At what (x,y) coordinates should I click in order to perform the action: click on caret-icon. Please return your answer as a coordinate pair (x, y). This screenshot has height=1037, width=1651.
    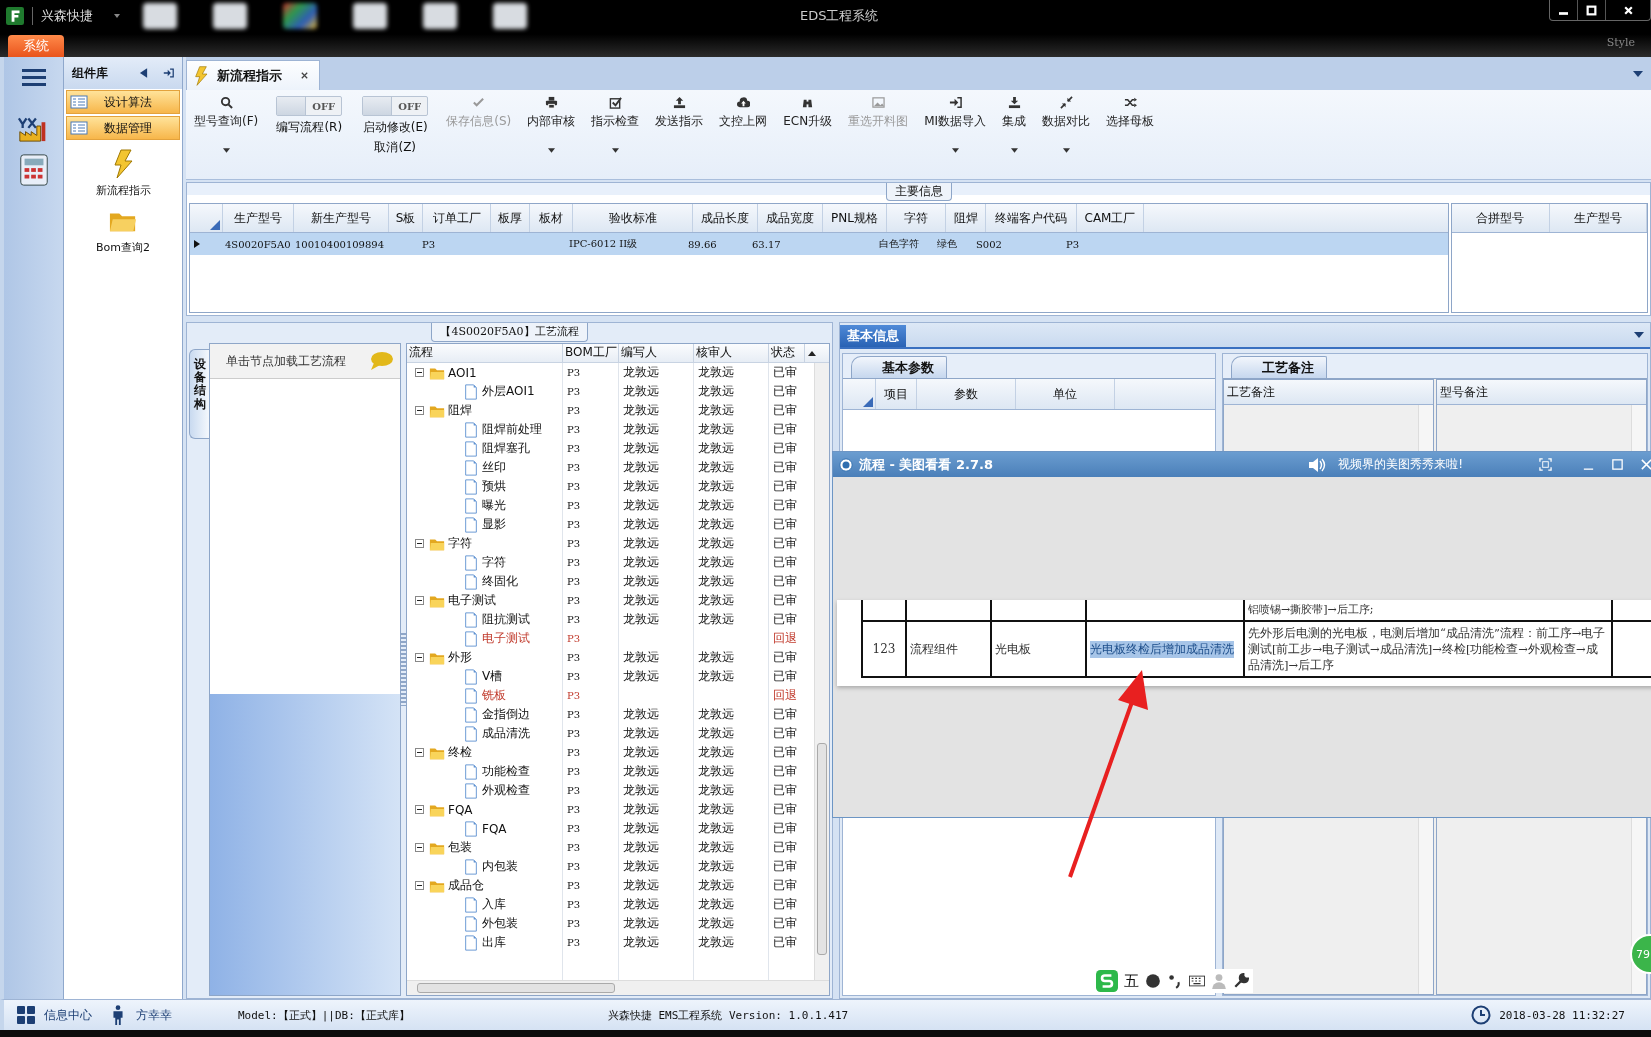
    Looking at the image, I should click on (117, 16).